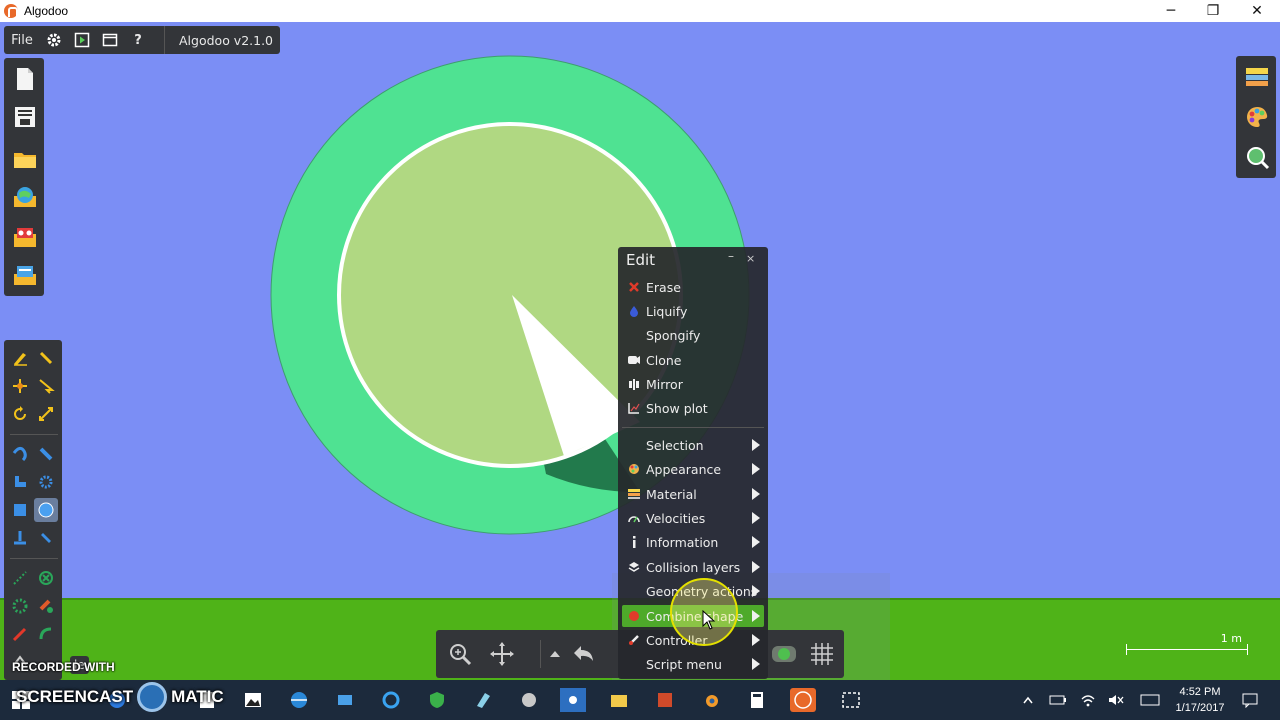 The width and height of the screenshot is (1280, 720). Describe the element at coordinates (25, 159) in the screenshot. I see `open-folder-icon` at that location.